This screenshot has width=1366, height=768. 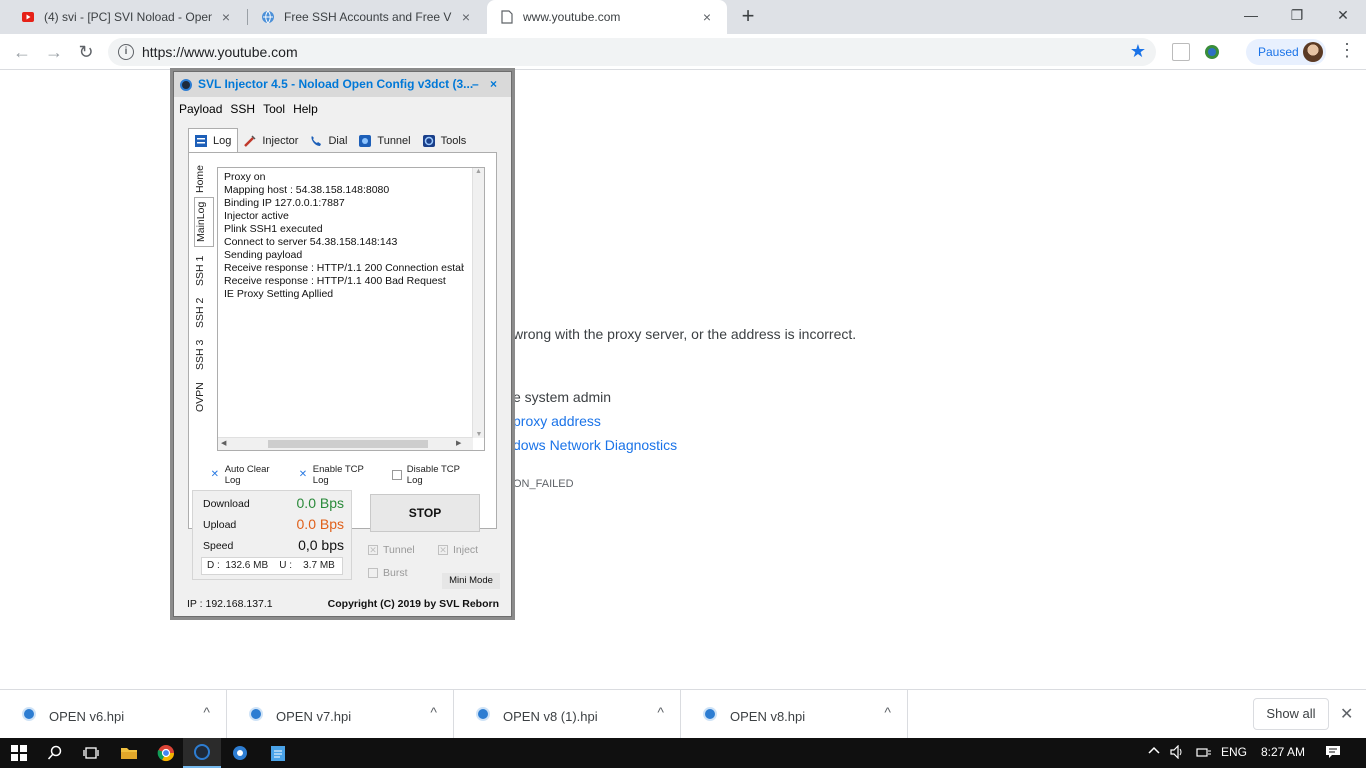 I want to click on speaker-icon, so click(x=1178, y=753).